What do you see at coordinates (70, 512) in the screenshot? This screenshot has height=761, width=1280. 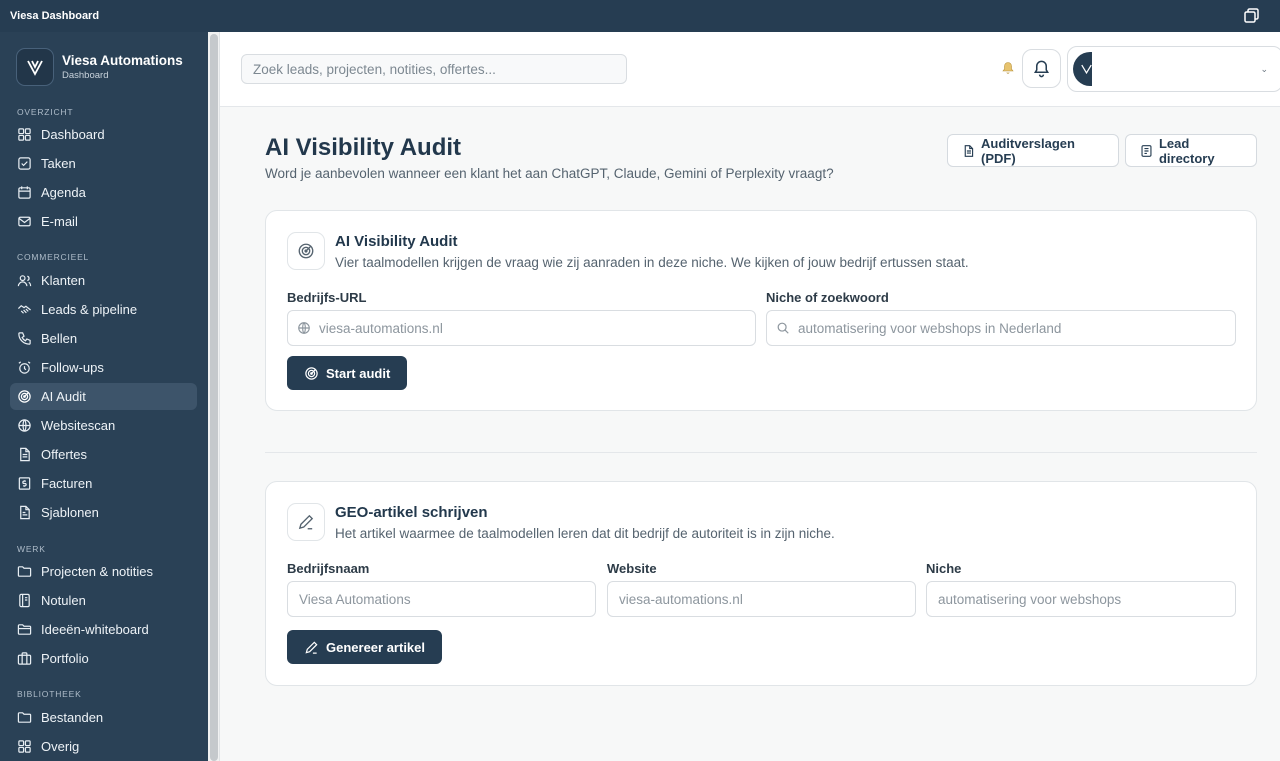 I see `sidebar-item-label: Sjablonen` at bounding box center [70, 512].